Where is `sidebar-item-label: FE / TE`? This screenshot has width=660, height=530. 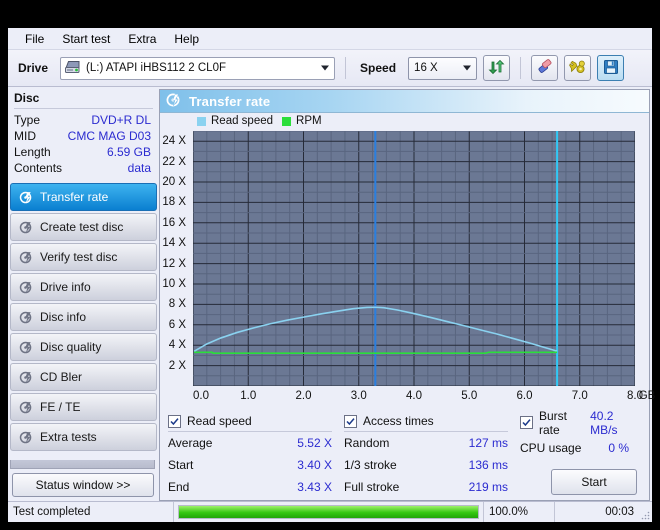
sidebar-item-label: FE / TE is located at coordinates (60, 407).